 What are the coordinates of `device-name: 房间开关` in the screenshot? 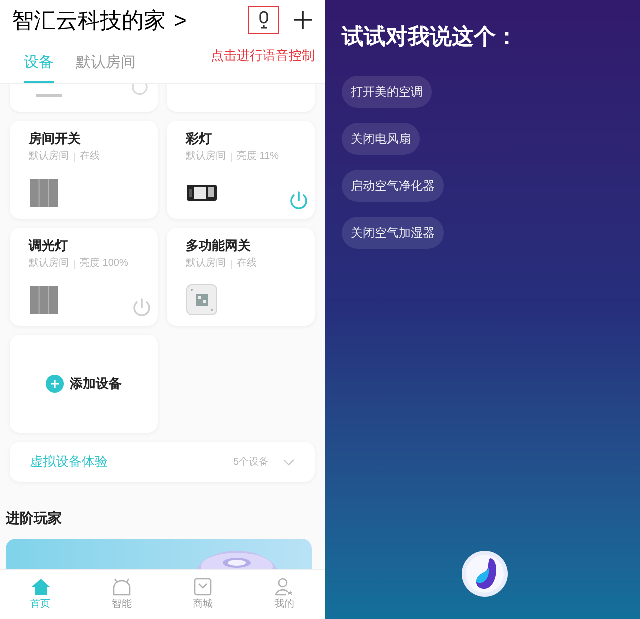 It's located at (55, 139).